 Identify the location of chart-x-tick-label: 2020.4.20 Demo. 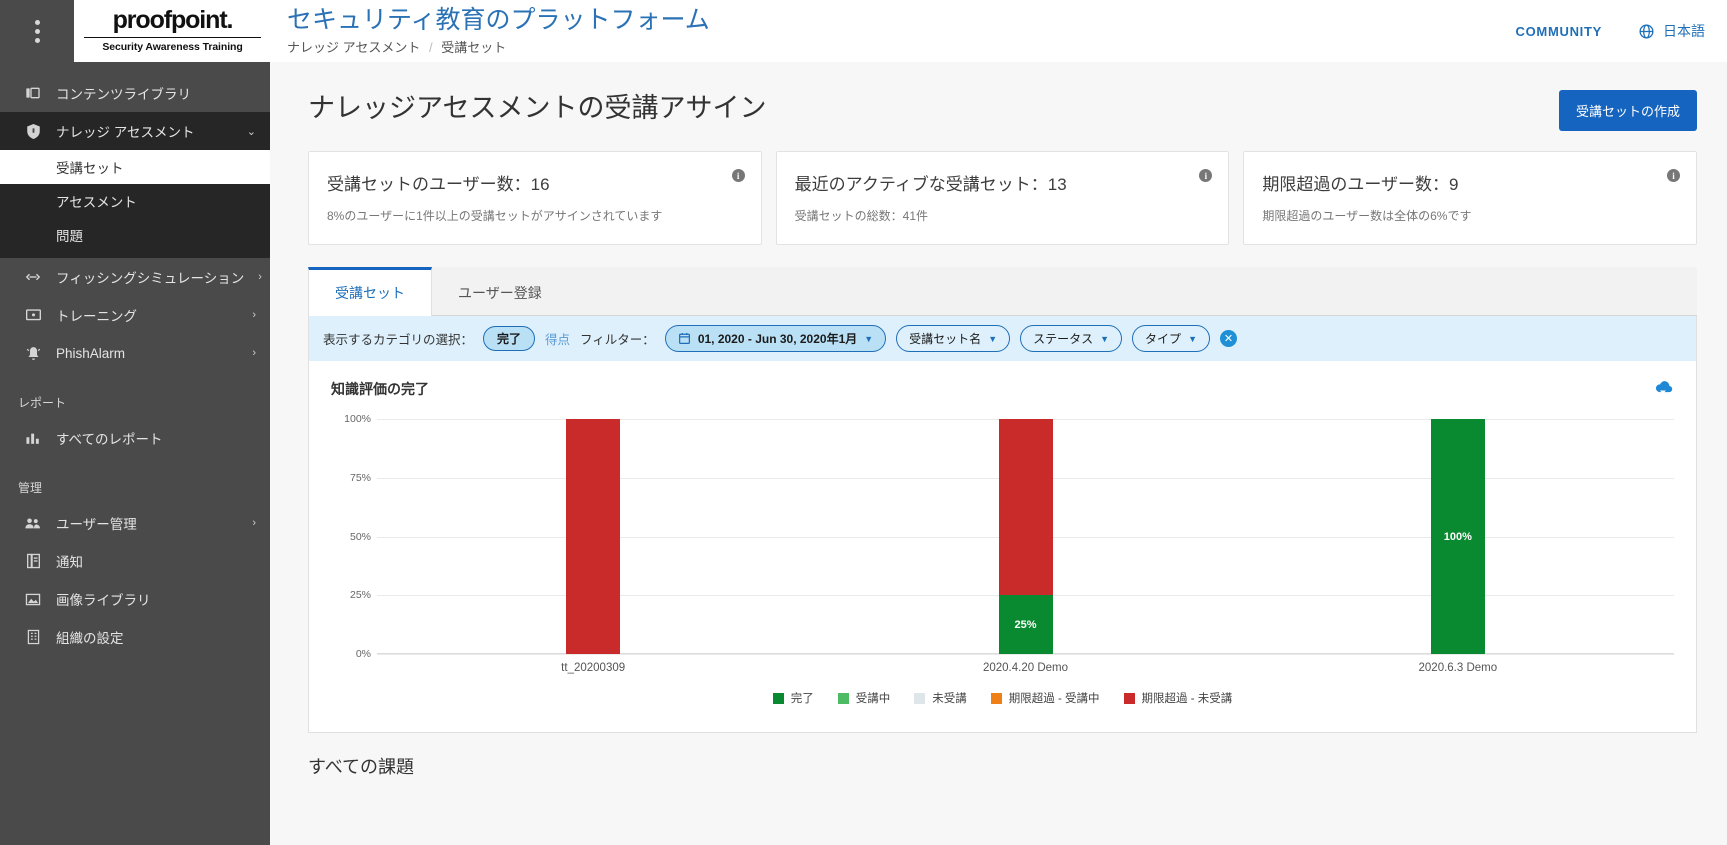
(1025, 668).